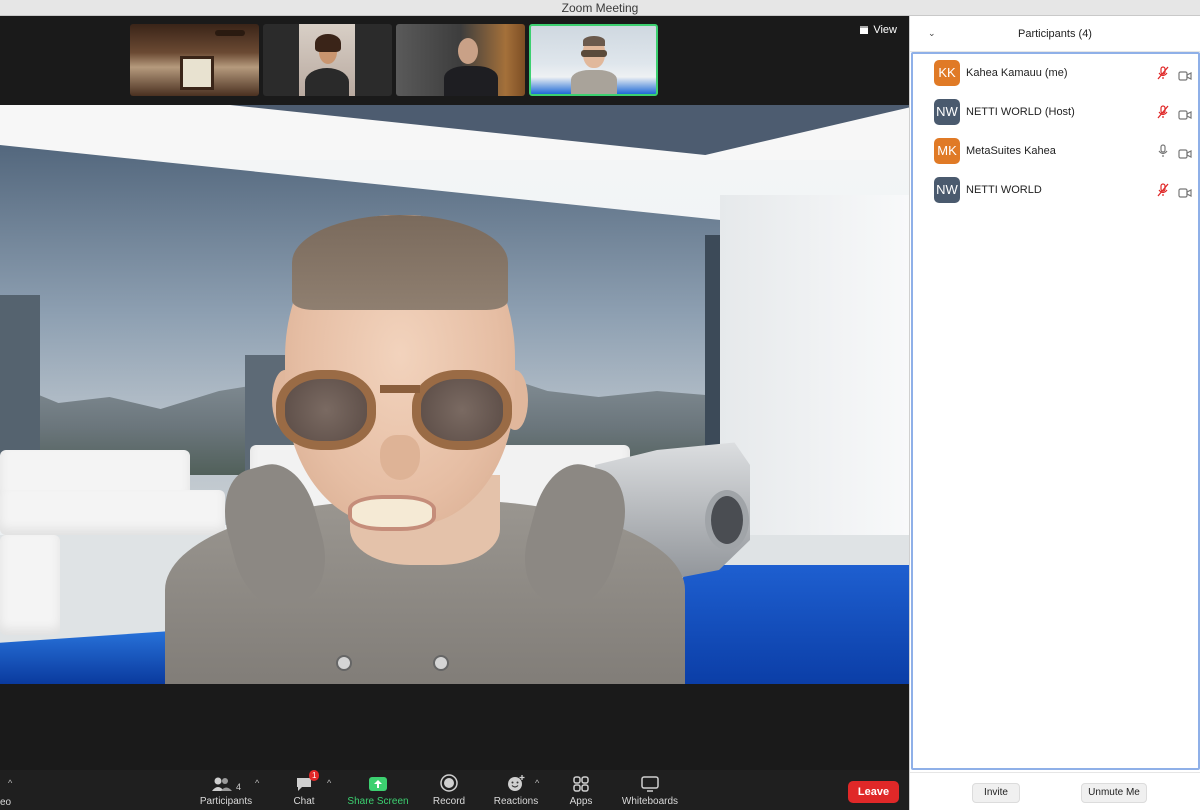  I want to click on participant-row: NW NETTI WORLD, so click(1055, 190).